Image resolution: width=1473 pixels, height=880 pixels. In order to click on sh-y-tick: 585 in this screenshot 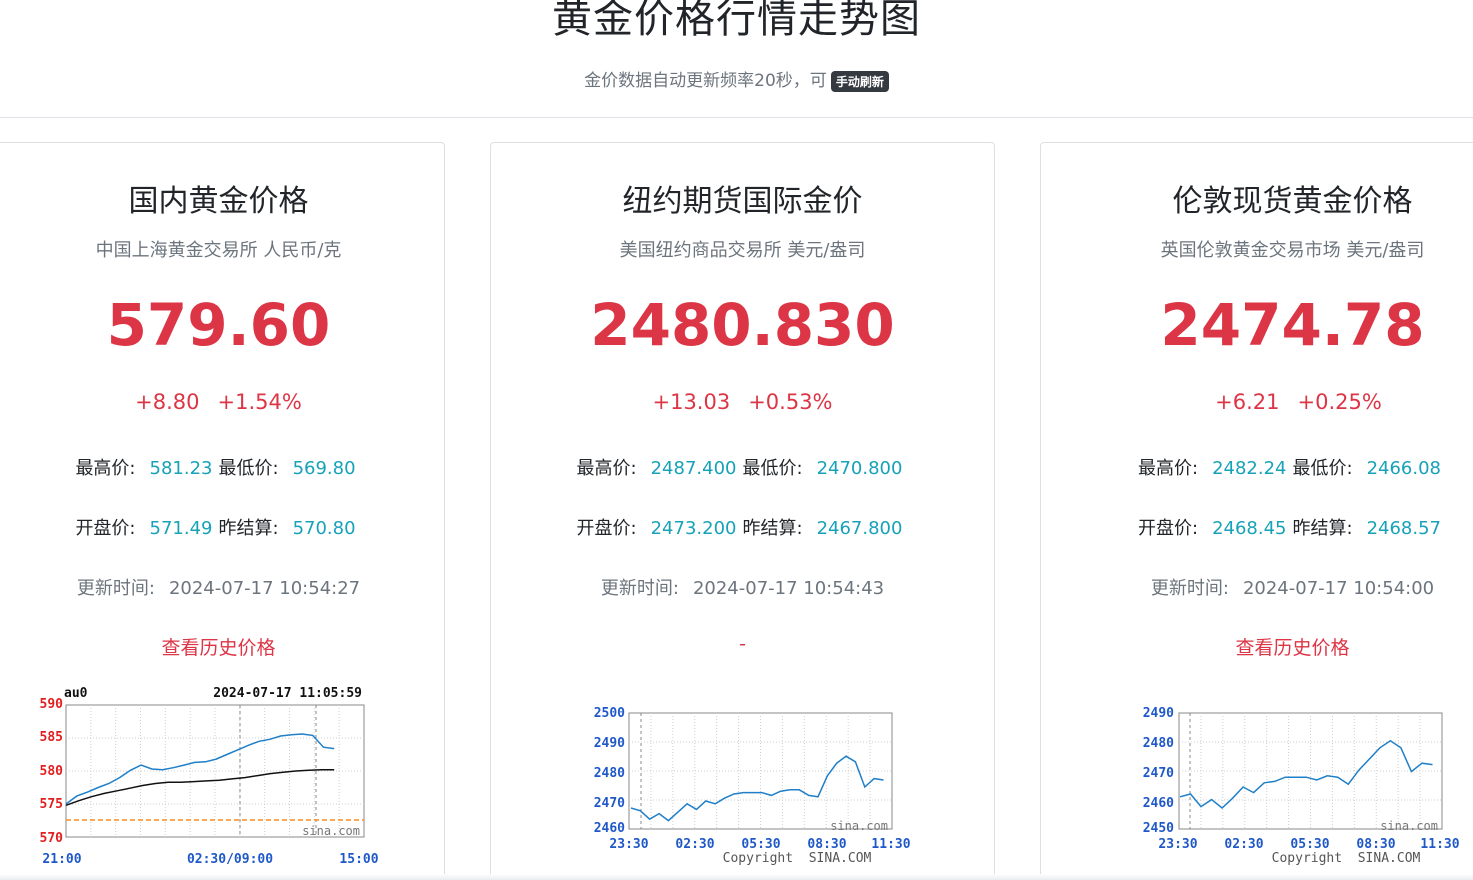, I will do `click(51, 737)`.